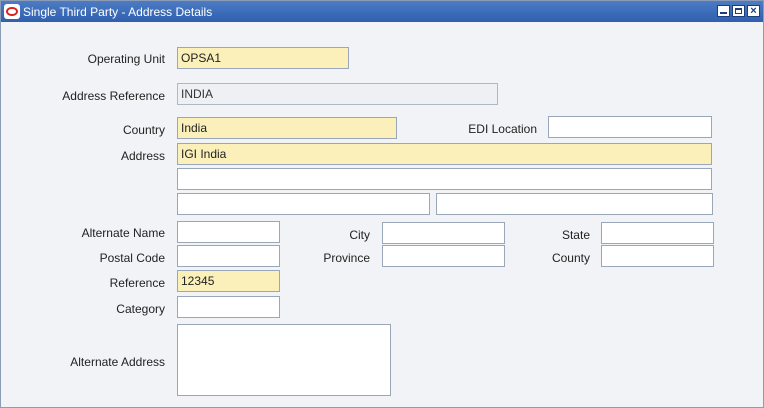  What do you see at coordinates (228, 307) in the screenshot?
I see `category-field` at bounding box center [228, 307].